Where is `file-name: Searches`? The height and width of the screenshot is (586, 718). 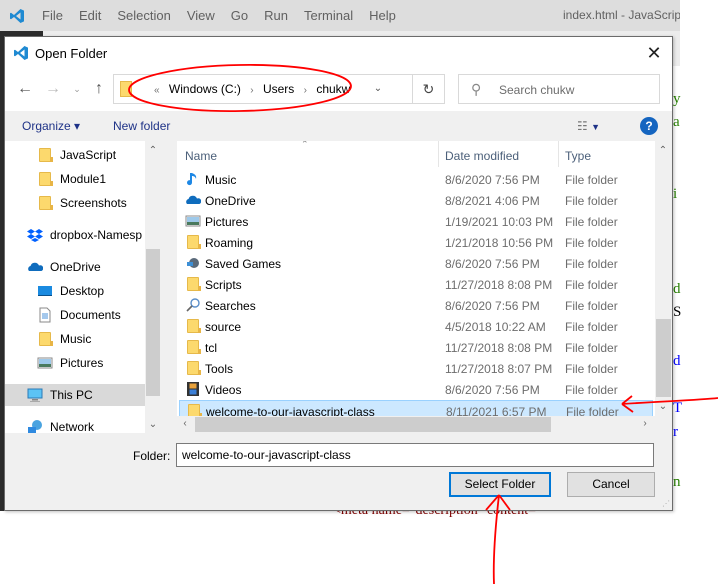
file-name: Searches is located at coordinates (230, 306).